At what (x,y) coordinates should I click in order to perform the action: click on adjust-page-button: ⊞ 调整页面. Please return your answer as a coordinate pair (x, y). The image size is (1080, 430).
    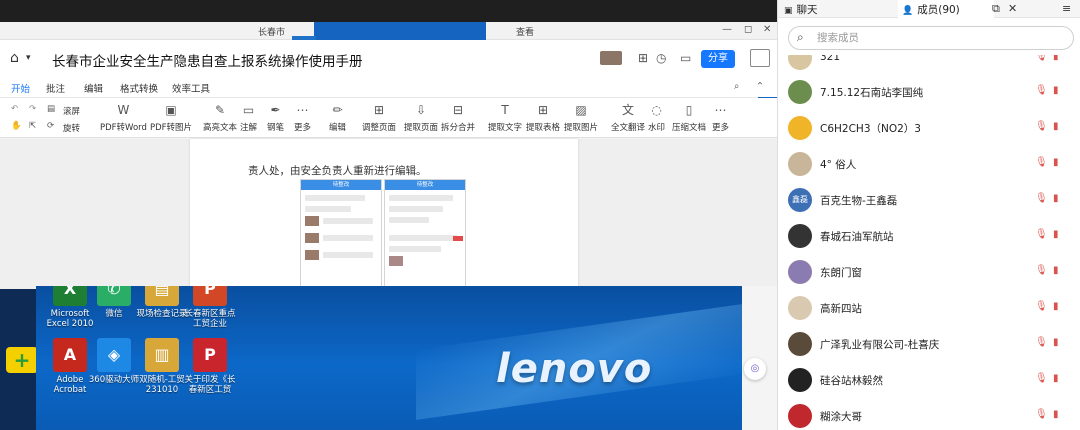
    Looking at the image, I should click on (379, 117).